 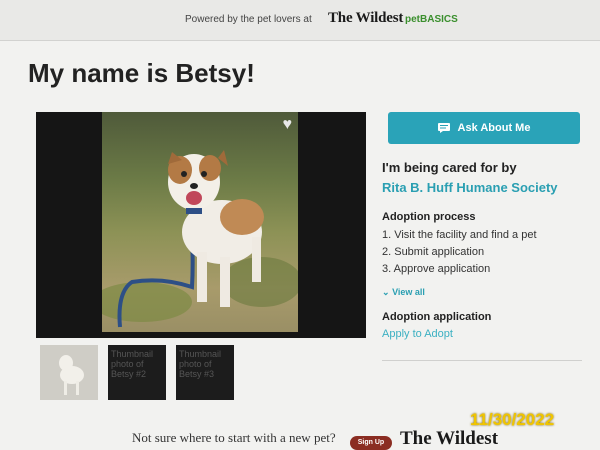 I want to click on footer-wildest-logo: The Wildest, so click(x=449, y=439).